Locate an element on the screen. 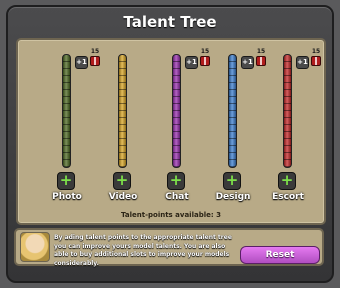 This screenshot has height=288, width=340. photo-level-bar is located at coordinates (66, 111).